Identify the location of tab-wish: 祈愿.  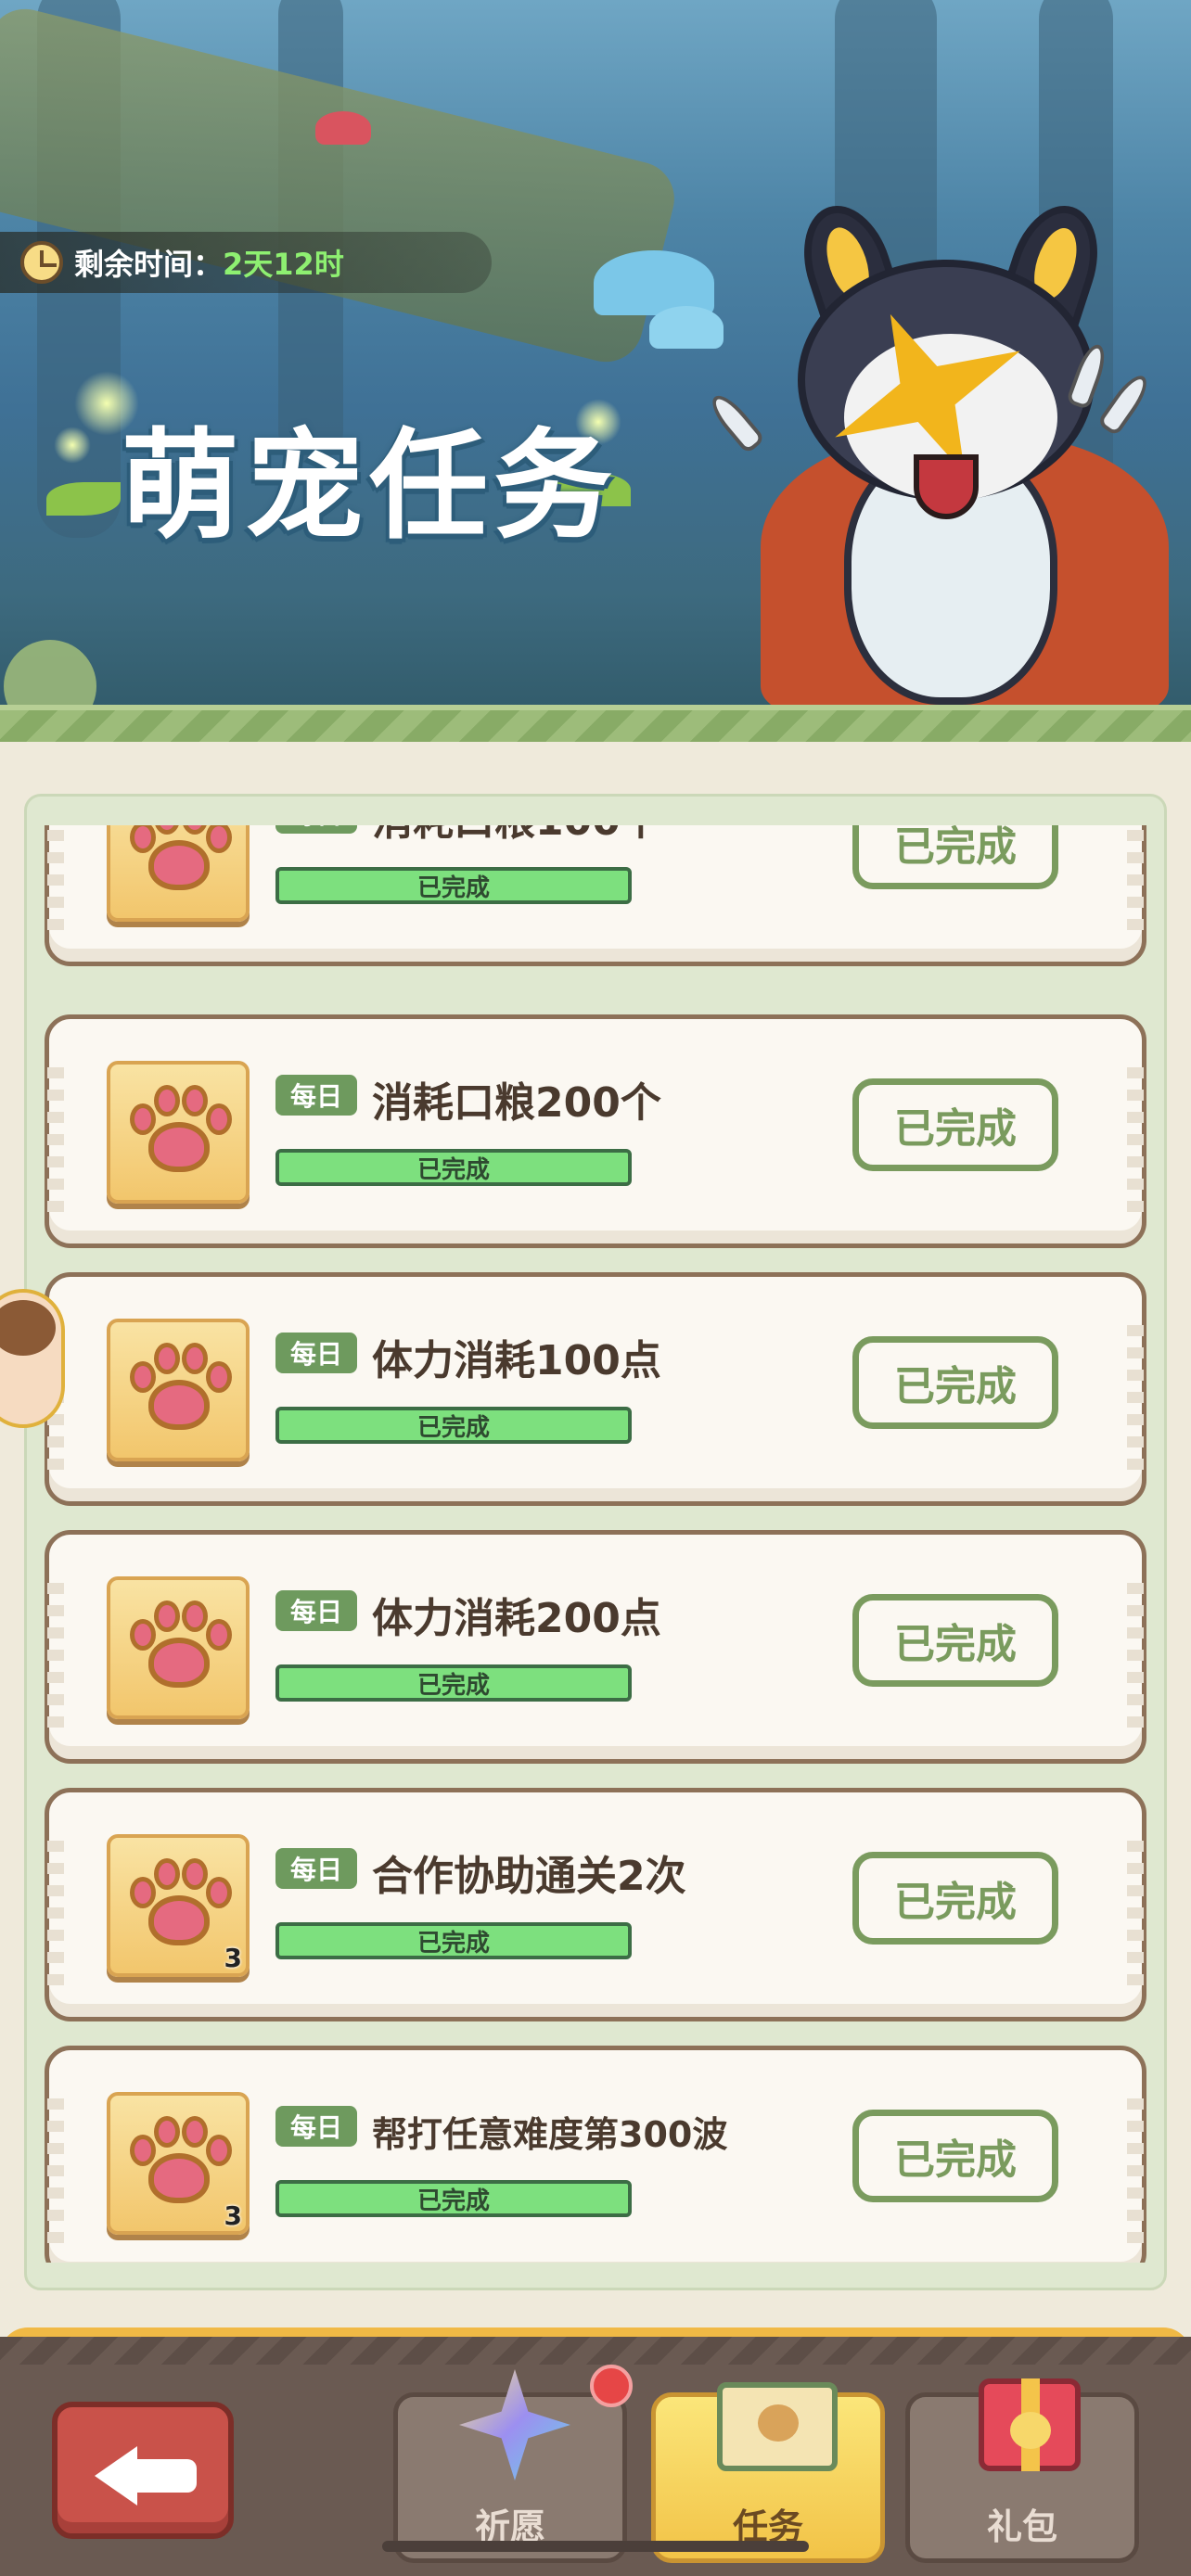
(510, 2466).